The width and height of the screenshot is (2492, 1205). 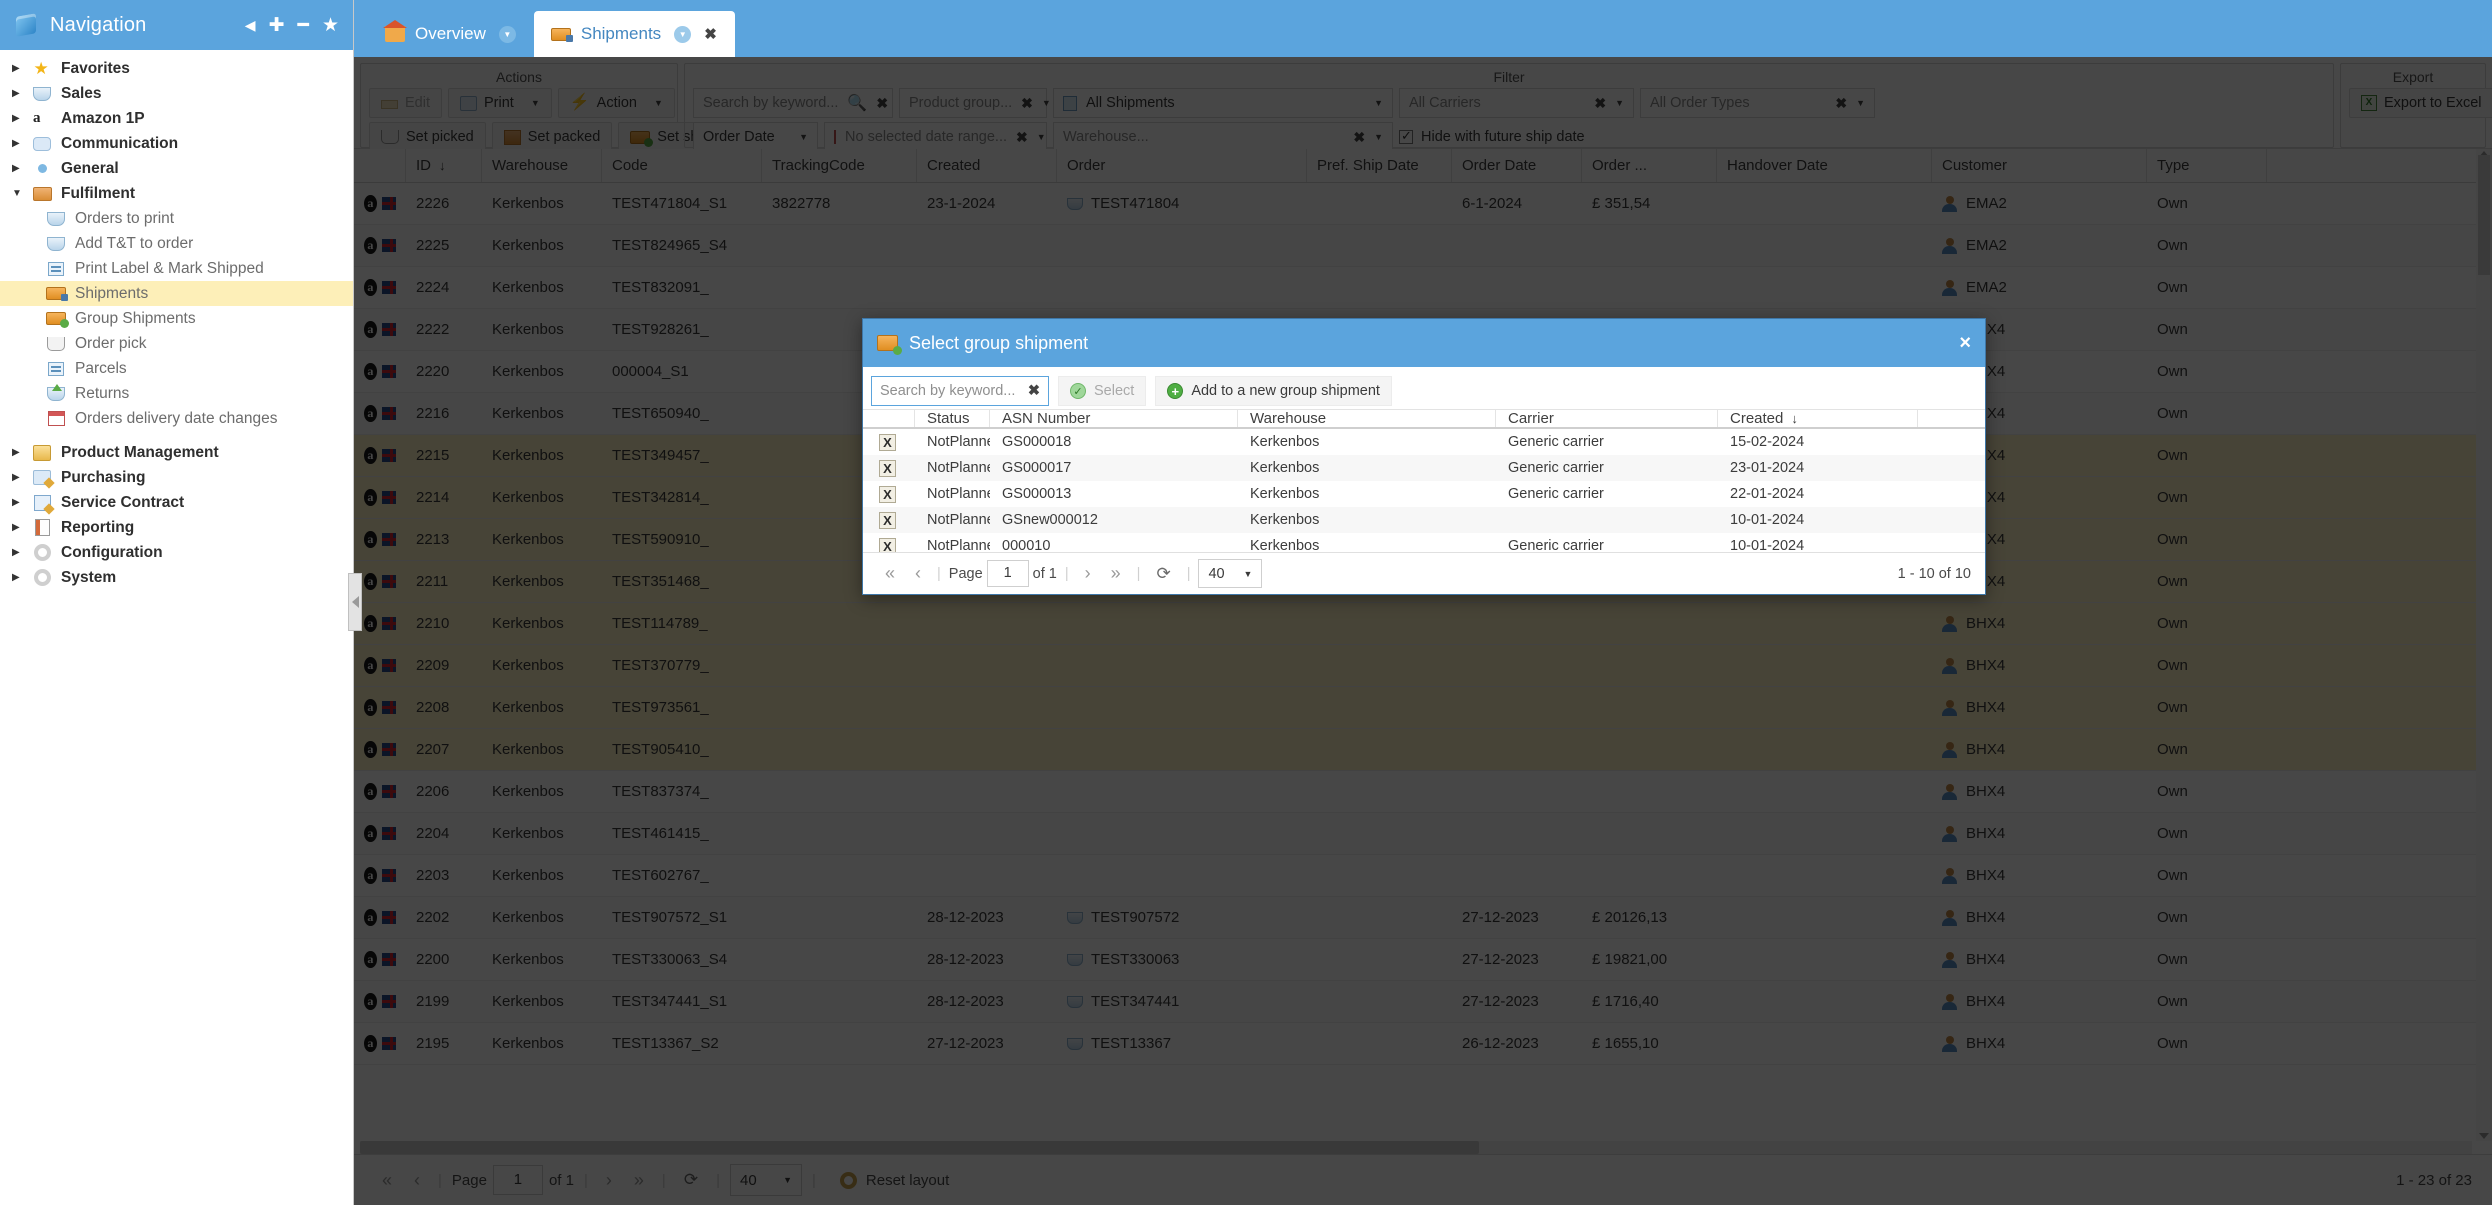 I want to click on sidebar-item-orders-to-print: Orders to print, so click(x=176, y=218).